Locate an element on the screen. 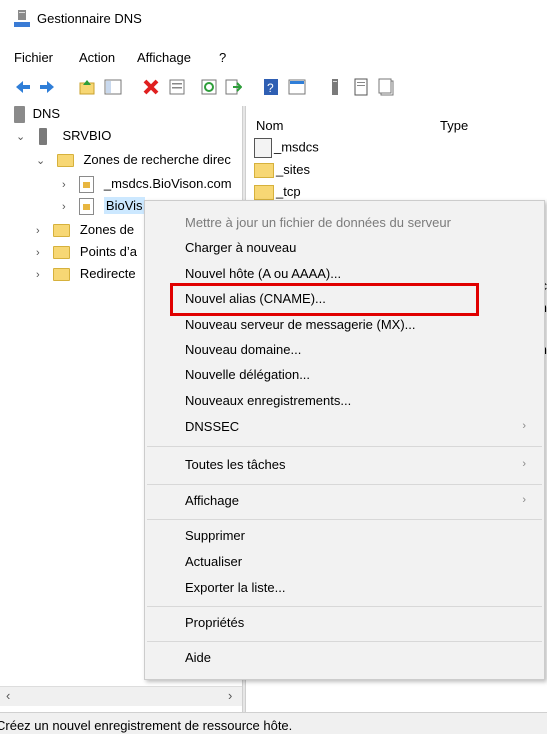 The width and height of the screenshot is (547, 734). tree-node-msdcs-zone: › _msdcs.BioVison.com is located at coordinates (147, 186).